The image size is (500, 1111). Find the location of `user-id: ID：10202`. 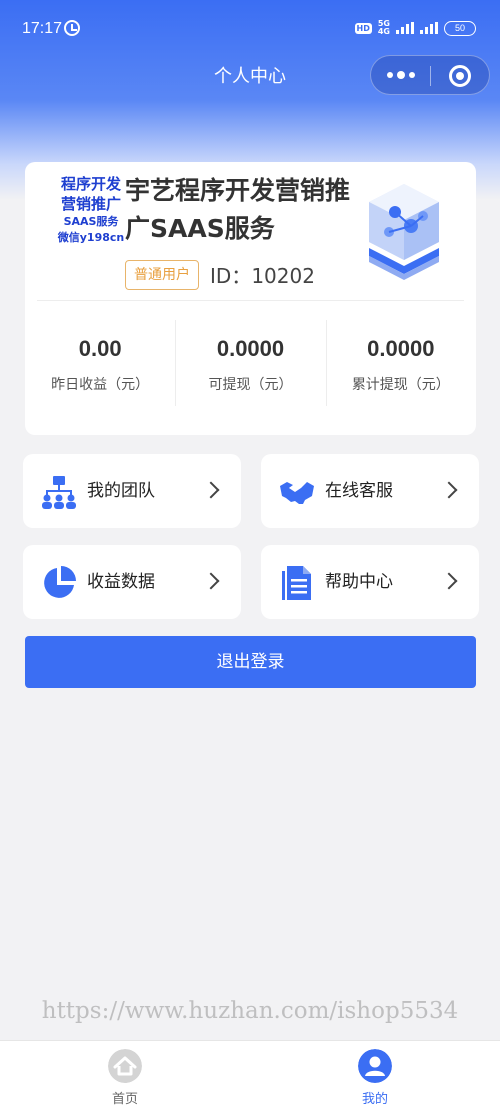

user-id: ID：10202 is located at coordinates (262, 276).